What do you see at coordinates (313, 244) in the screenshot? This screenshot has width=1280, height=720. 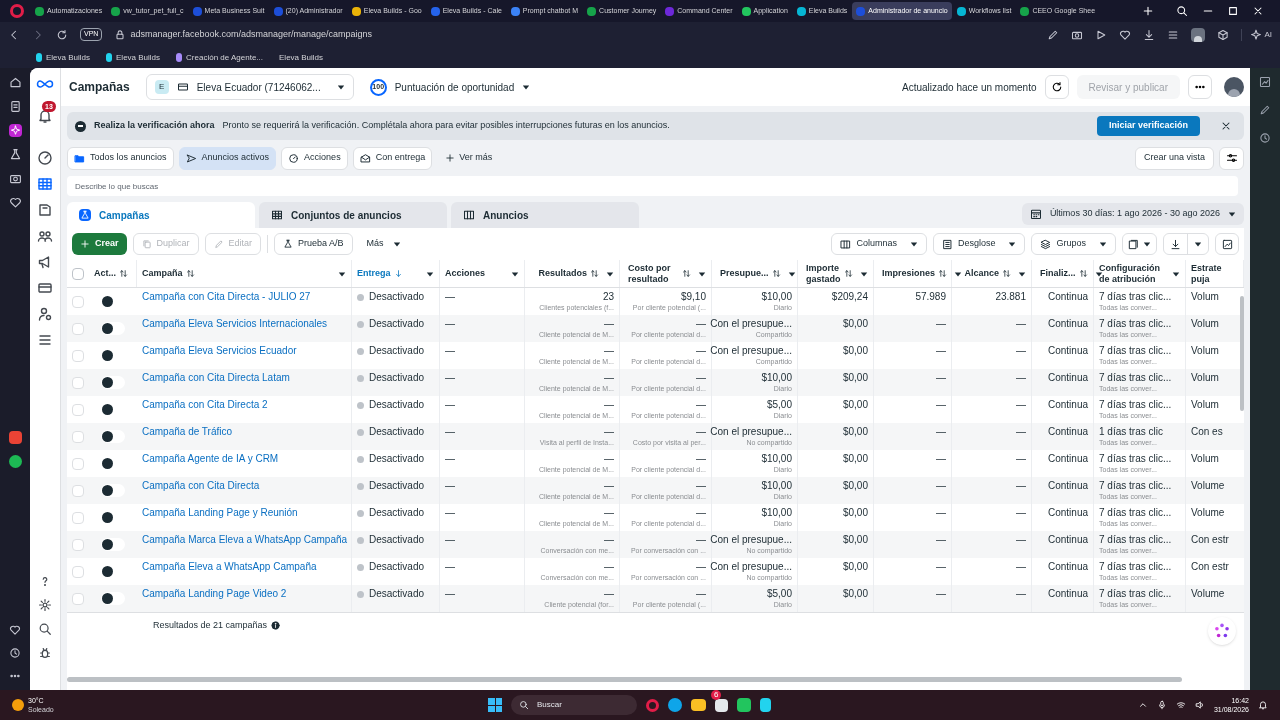 I see `ab-test-button: Prueba A/B` at bounding box center [313, 244].